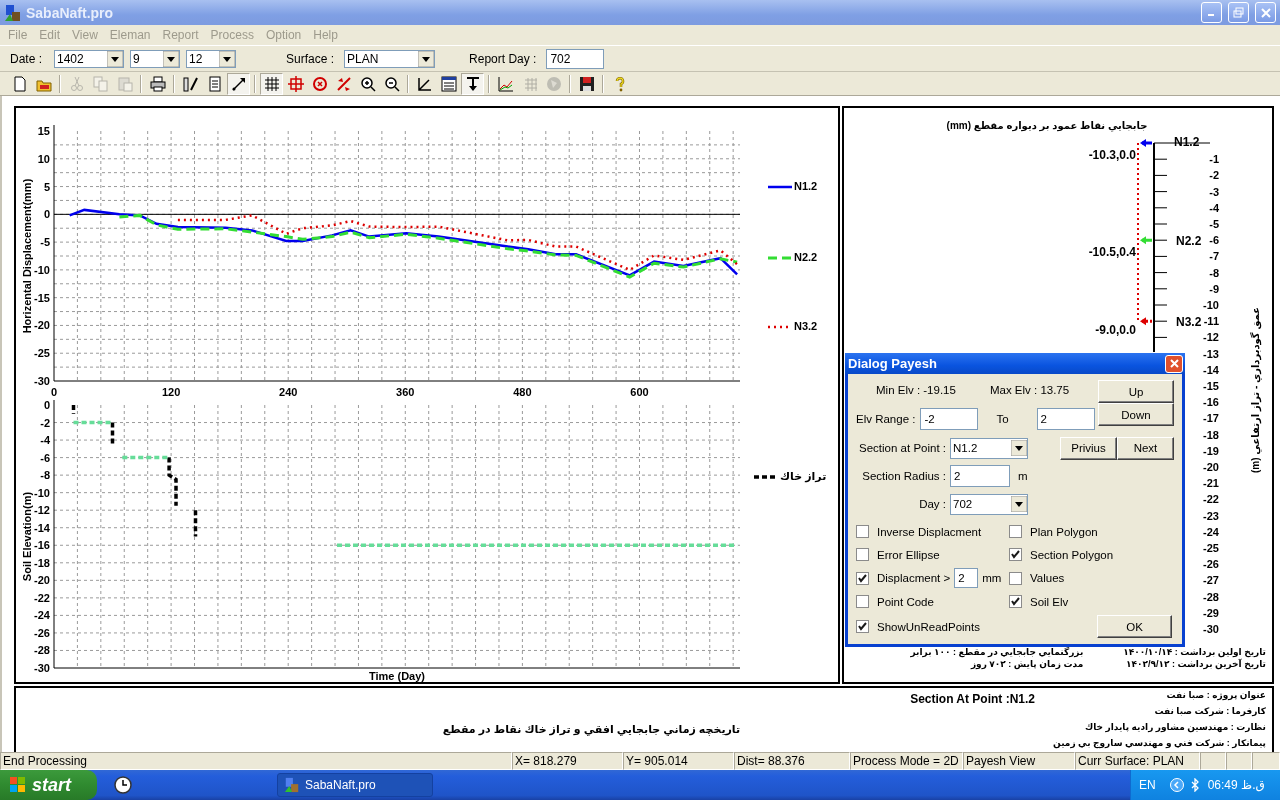 This screenshot has height=800, width=1280. I want to click on depth-label: -2, so click(1214, 175).